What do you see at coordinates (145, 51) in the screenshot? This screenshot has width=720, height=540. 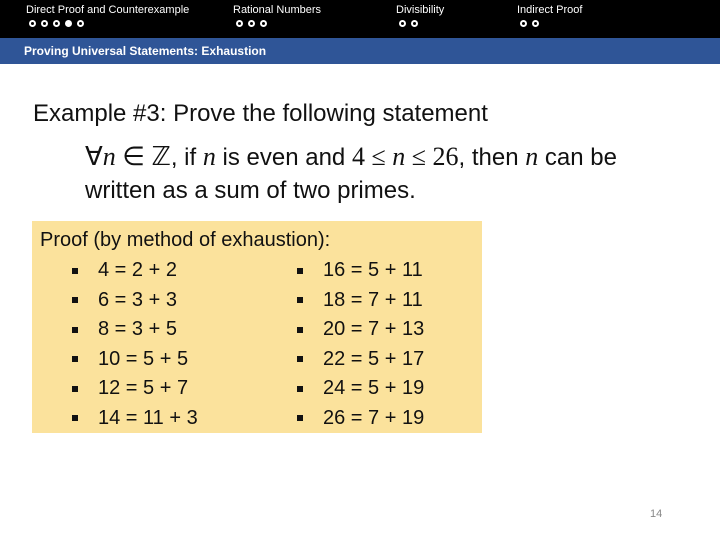 I see `frame-subtitle: Proving Universal Statements: Exhaustion` at bounding box center [145, 51].